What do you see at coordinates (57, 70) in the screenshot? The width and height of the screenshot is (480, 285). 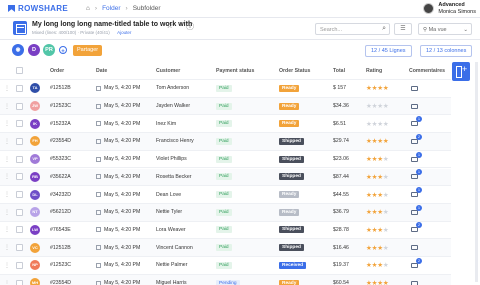 I see `column-header-order: Order` at bounding box center [57, 70].